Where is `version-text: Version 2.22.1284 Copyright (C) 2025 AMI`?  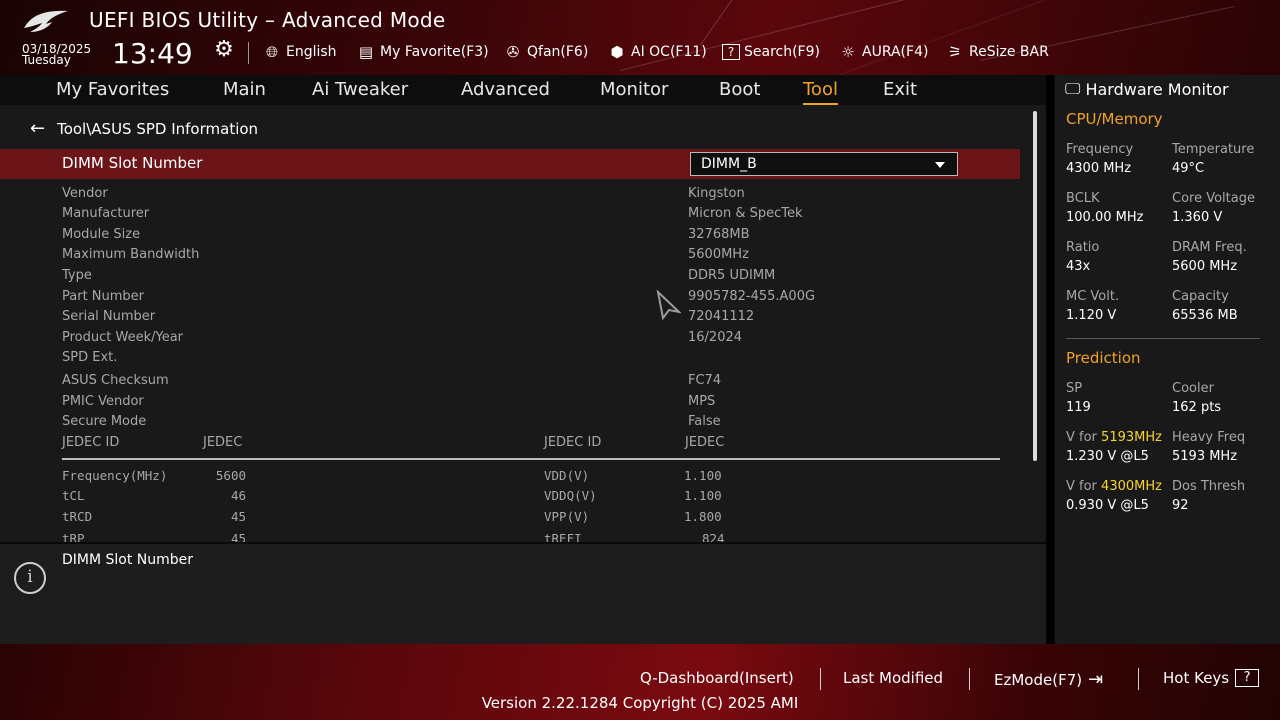
version-text: Version 2.22.1284 Copyright (C) 2025 AMI is located at coordinates (640, 703).